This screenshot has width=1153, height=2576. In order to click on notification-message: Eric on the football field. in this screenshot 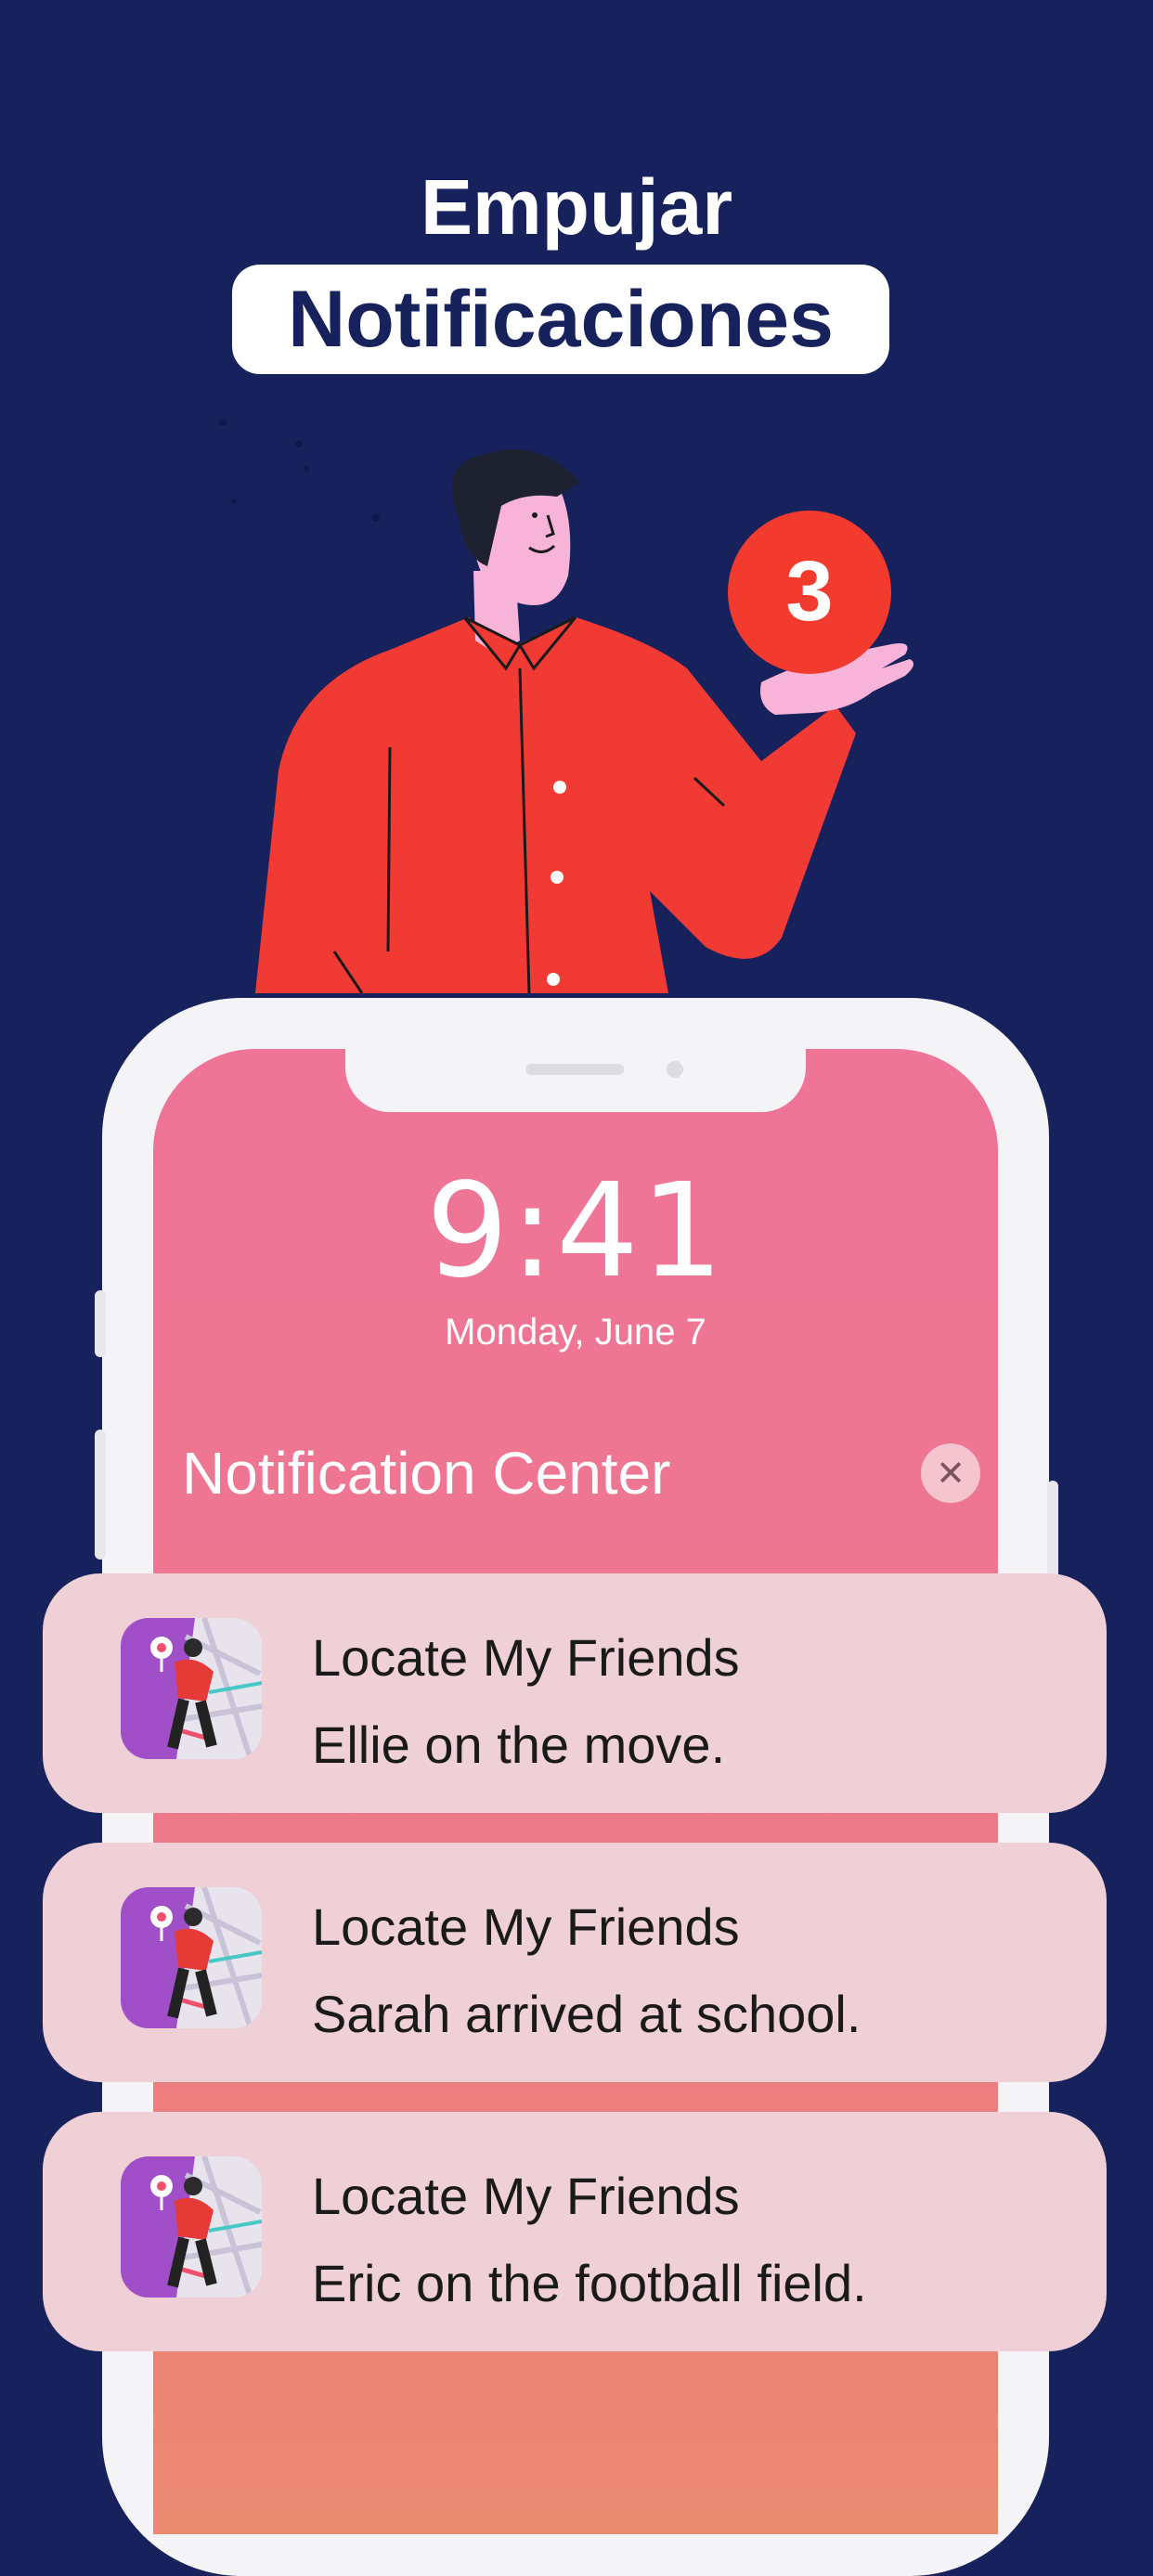, I will do `click(589, 2283)`.